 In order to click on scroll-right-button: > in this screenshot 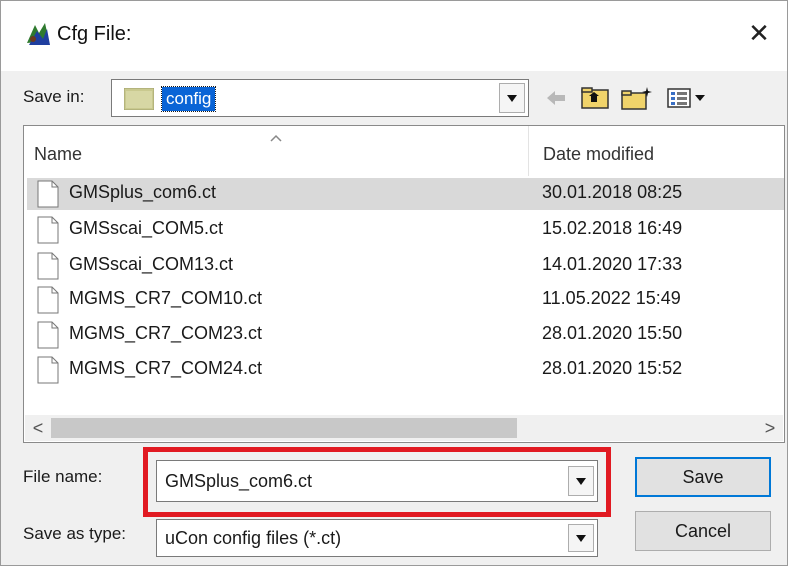, I will do `click(770, 428)`.